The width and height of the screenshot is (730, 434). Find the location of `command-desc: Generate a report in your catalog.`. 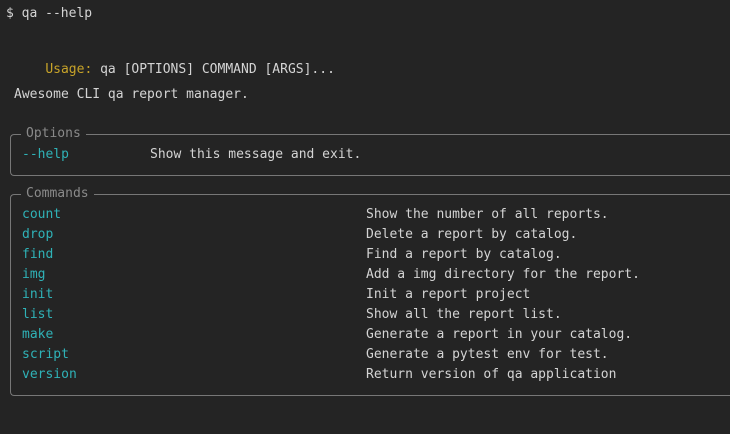

command-desc: Generate a report in your catalog. is located at coordinates (499, 334).